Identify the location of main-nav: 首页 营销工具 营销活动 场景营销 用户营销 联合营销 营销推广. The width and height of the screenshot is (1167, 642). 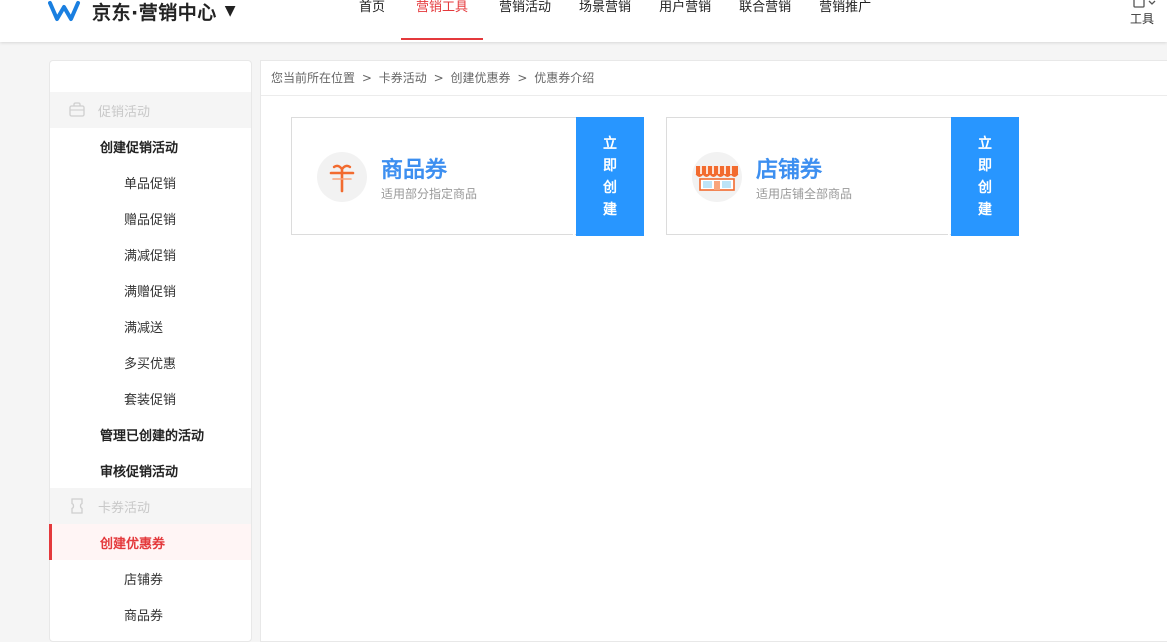
(615, 21).